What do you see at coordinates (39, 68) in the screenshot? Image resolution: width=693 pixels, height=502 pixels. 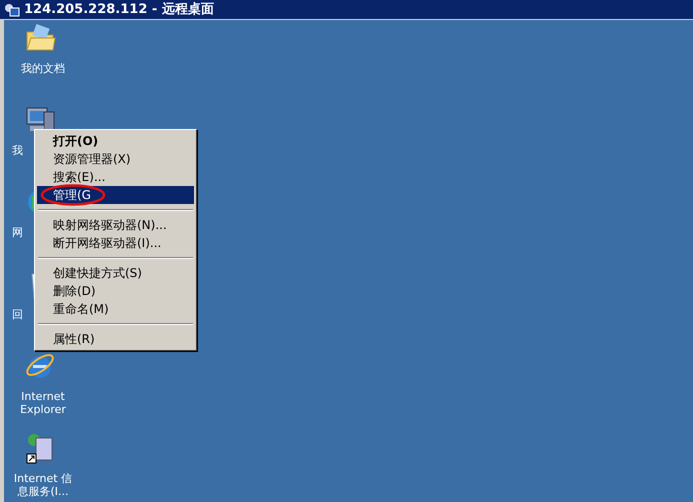 I see `desktop-icon-label: 我的文档` at bounding box center [39, 68].